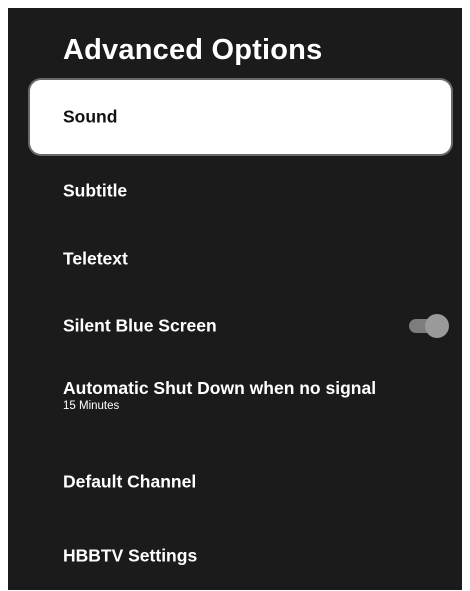 The width and height of the screenshot is (470, 591). What do you see at coordinates (240, 117) in the screenshot?
I see `menu-item-sound: Sound` at bounding box center [240, 117].